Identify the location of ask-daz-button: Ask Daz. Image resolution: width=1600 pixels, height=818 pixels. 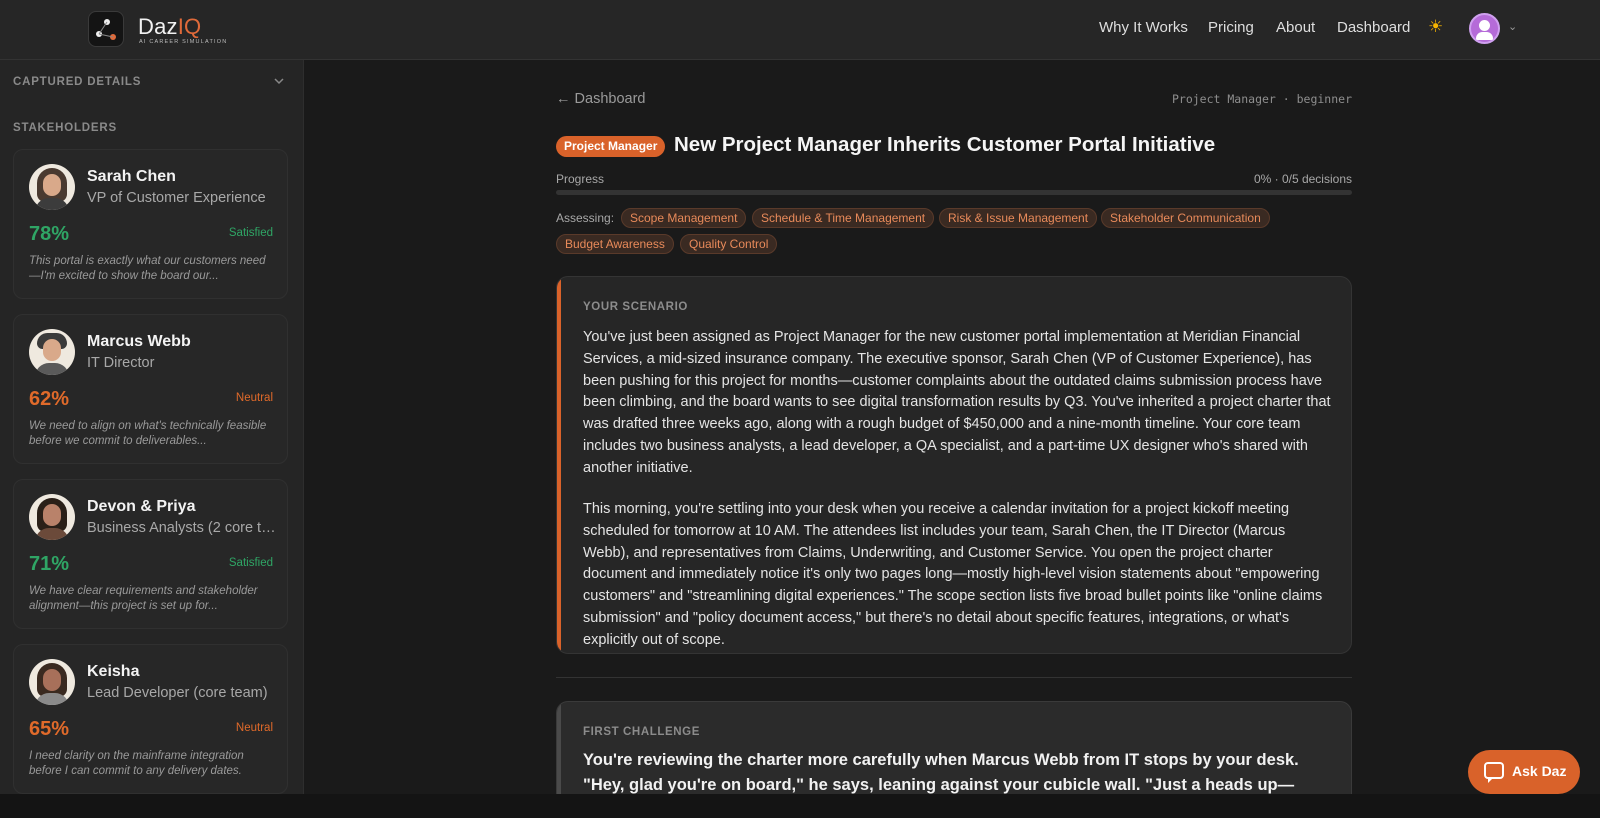
(1524, 772).